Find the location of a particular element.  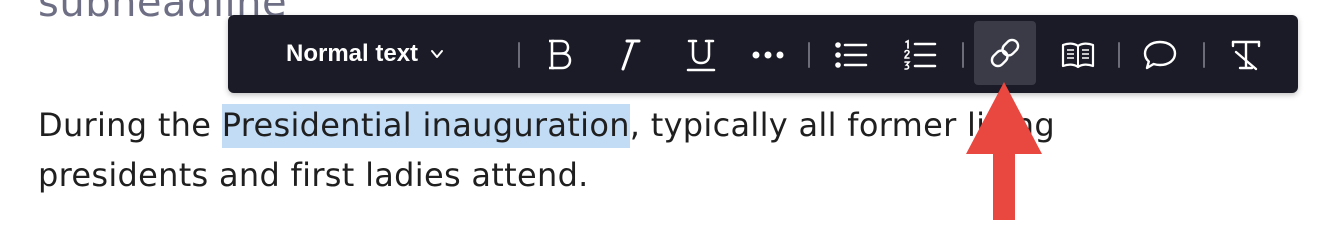

numbered-list-button is located at coordinates (920, 55).